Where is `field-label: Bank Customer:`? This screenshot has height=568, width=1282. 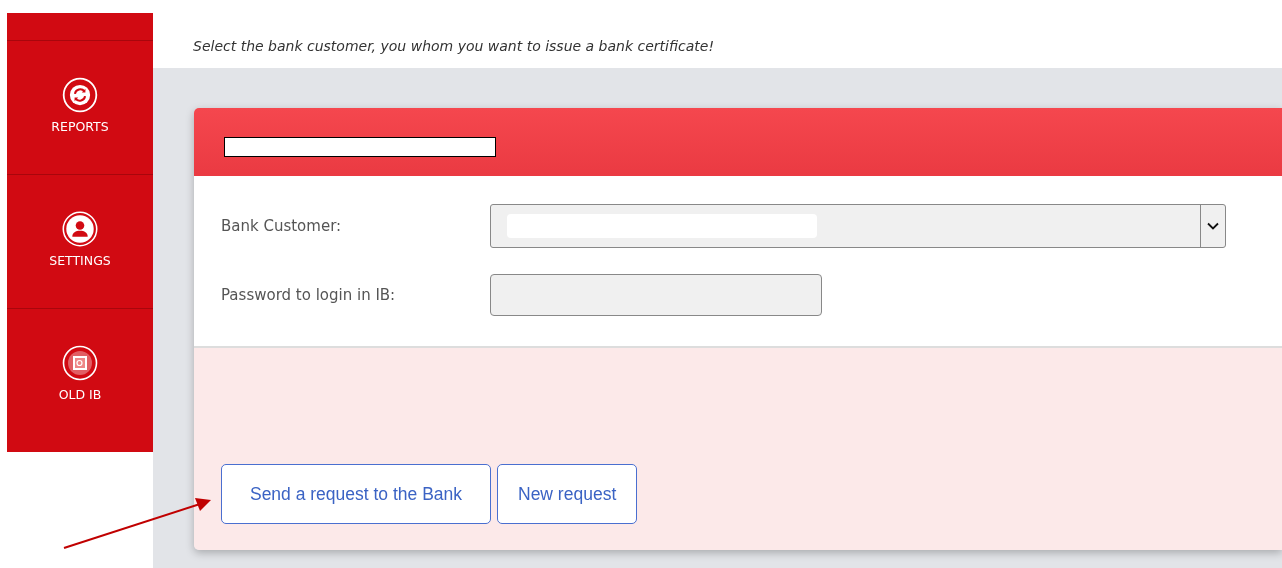 field-label: Bank Customer: is located at coordinates (282, 226).